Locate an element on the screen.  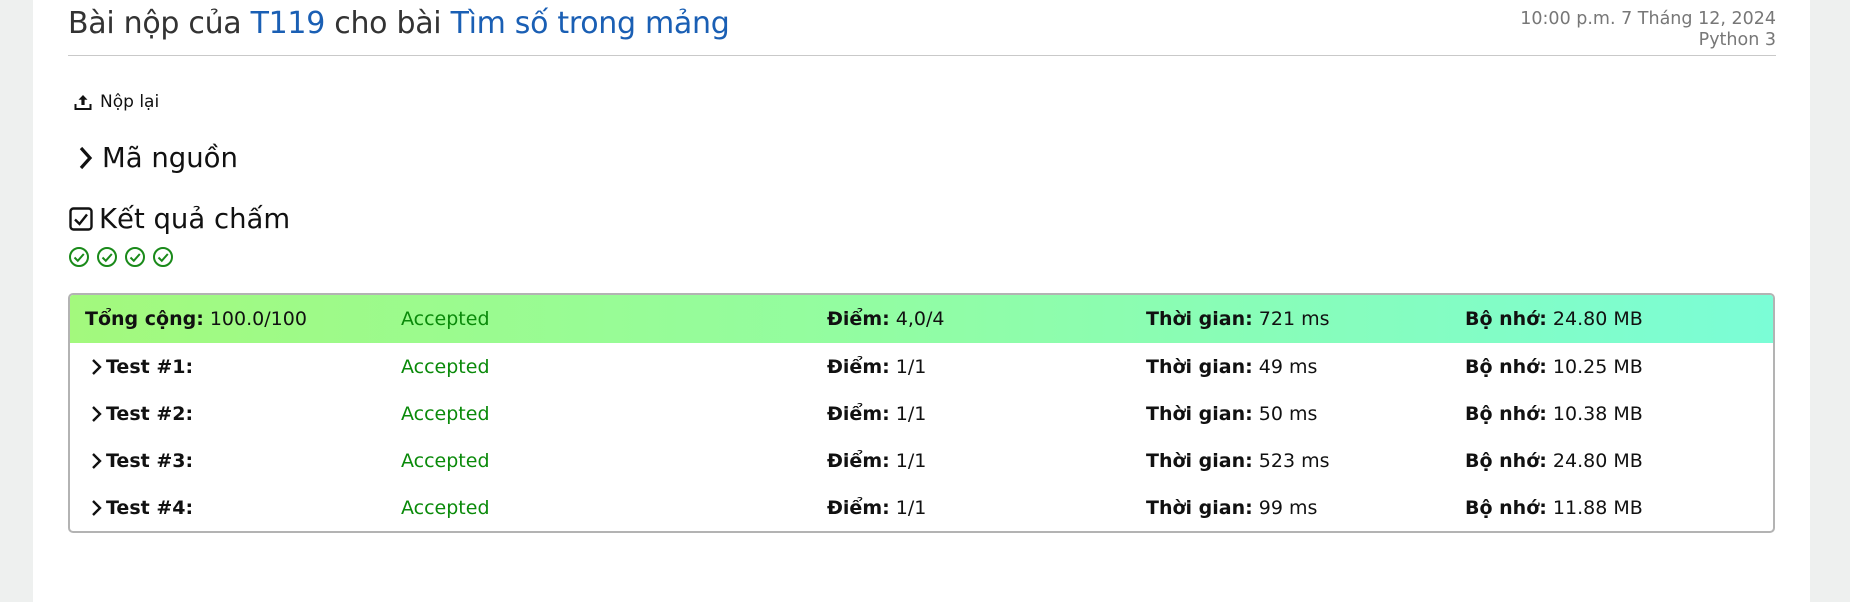
total-memory-cell: Bộ nhớ: 24.80 MB is located at coordinates (1554, 319).